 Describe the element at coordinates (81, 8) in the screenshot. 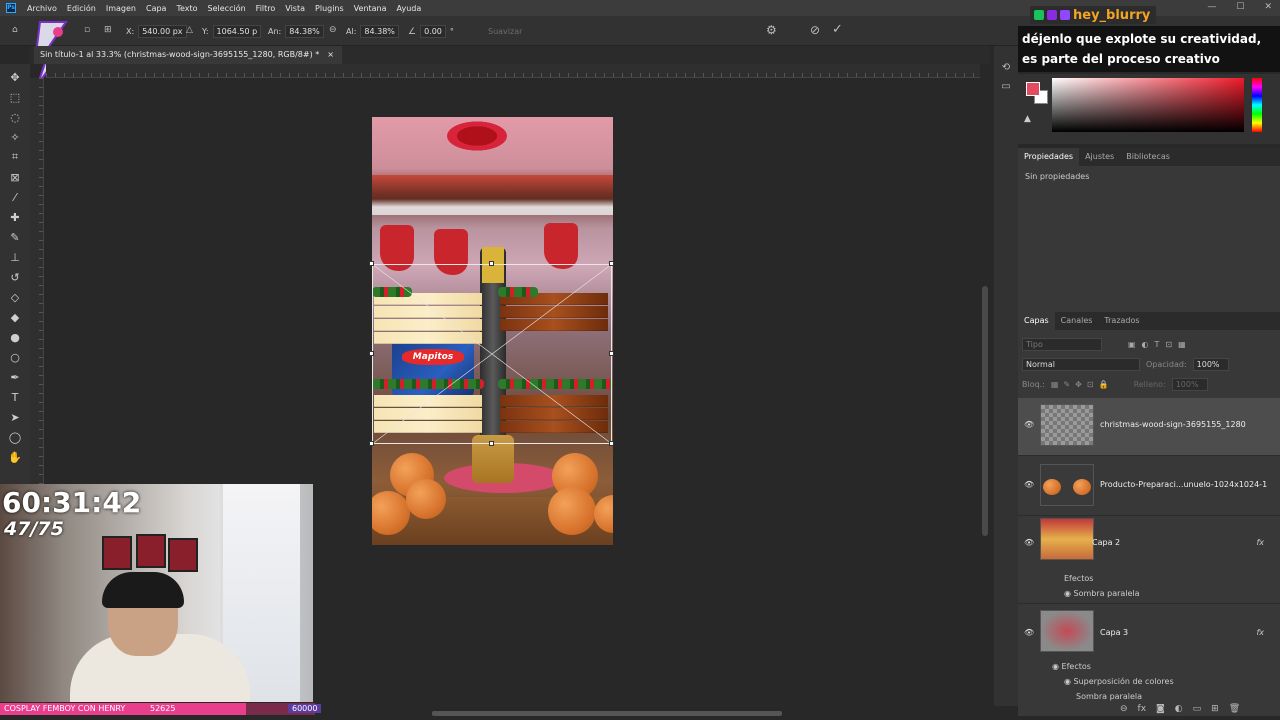

I see `menu-edicion: Edición` at that location.